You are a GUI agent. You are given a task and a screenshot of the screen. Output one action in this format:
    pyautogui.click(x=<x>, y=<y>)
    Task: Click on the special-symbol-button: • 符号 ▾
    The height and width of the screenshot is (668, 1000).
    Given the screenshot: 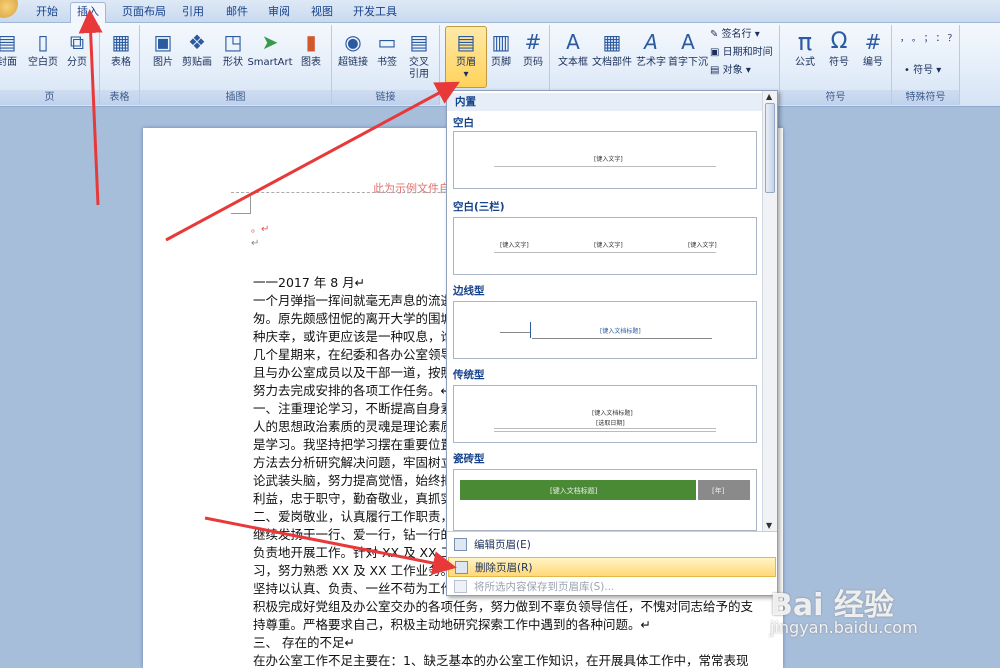 What is the action you would take?
    pyautogui.click(x=922, y=71)
    